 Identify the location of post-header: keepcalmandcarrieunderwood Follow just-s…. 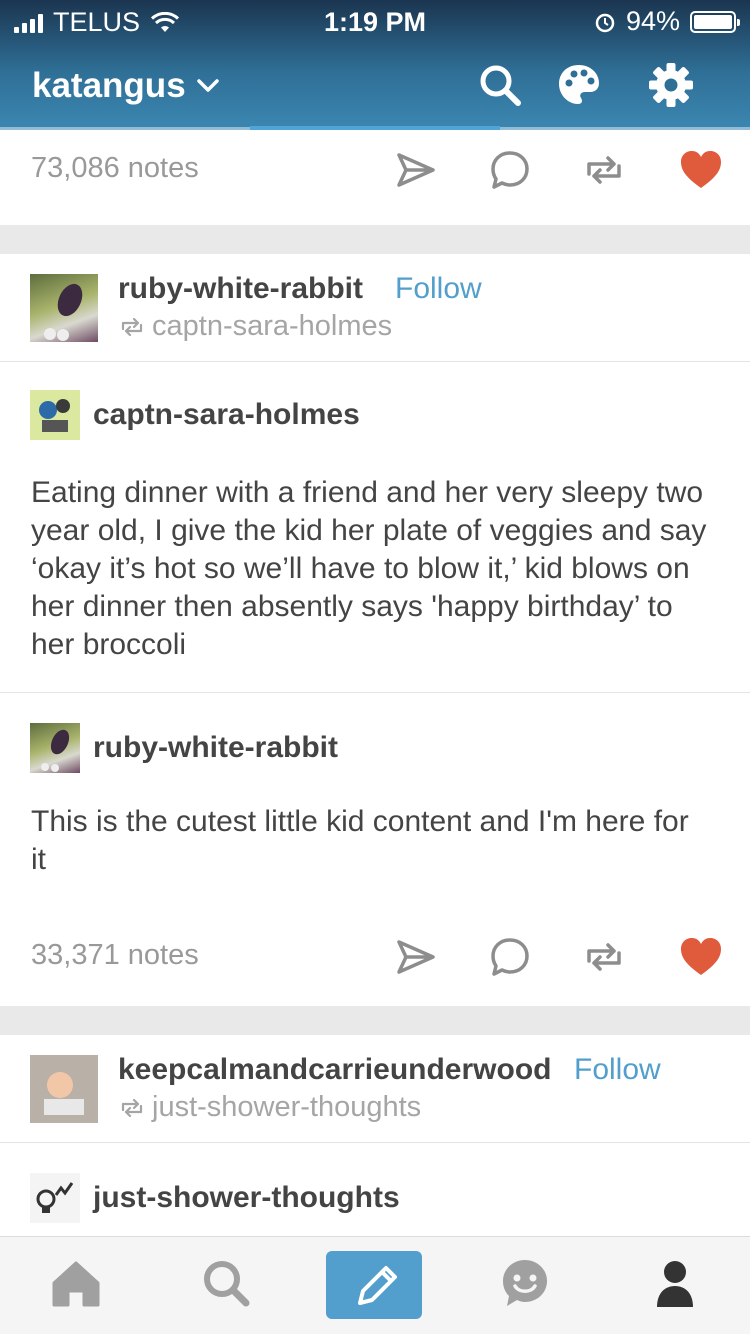
(375, 1089).